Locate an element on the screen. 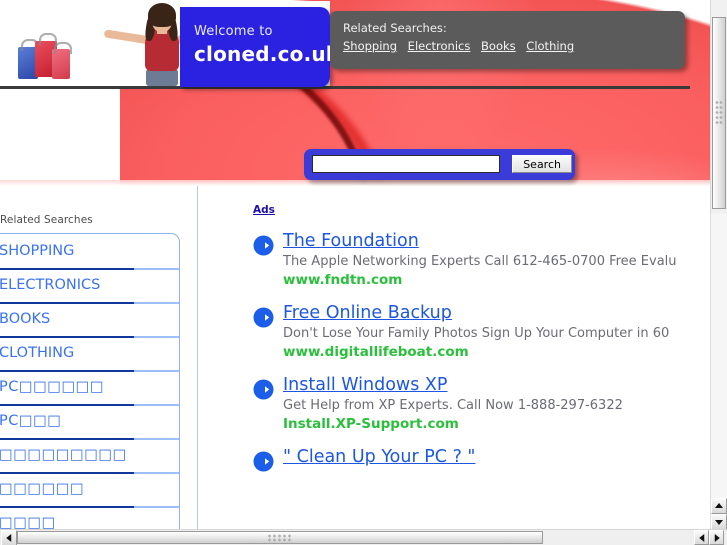 The height and width of the screenshot is (545, 727). search-button: Search is located at coordinates (542, 164).